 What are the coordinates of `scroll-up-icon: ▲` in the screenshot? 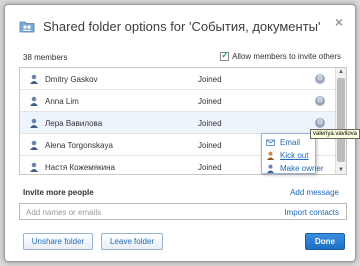 It's located at (341, 72).